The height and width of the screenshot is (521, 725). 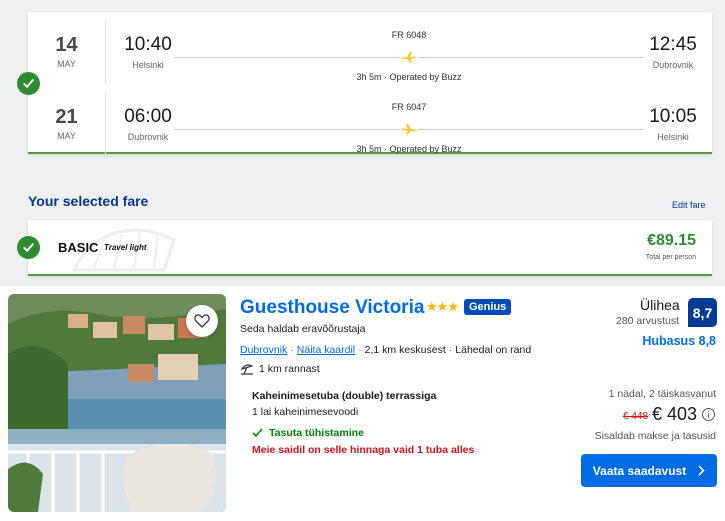 What do you see at coordinates (701, 470) in the screenshot?
I see `chevron-right-icon` at bounding box center [701, 470].